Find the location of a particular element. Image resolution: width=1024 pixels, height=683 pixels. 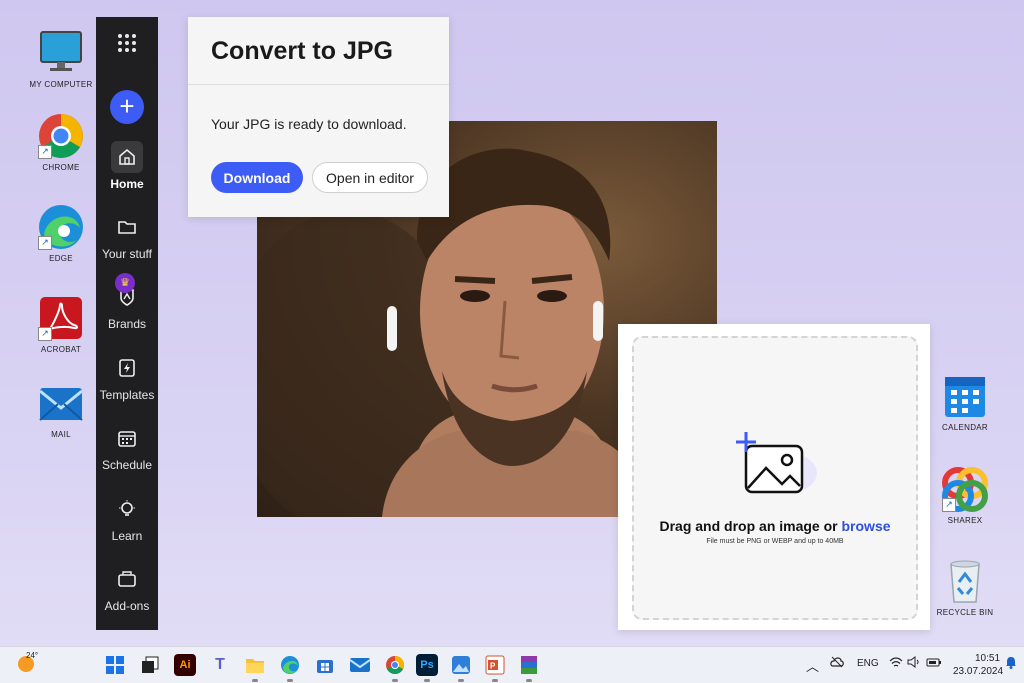

status-message: Your JPG is ready to download. is located at coordinates (309, 124).